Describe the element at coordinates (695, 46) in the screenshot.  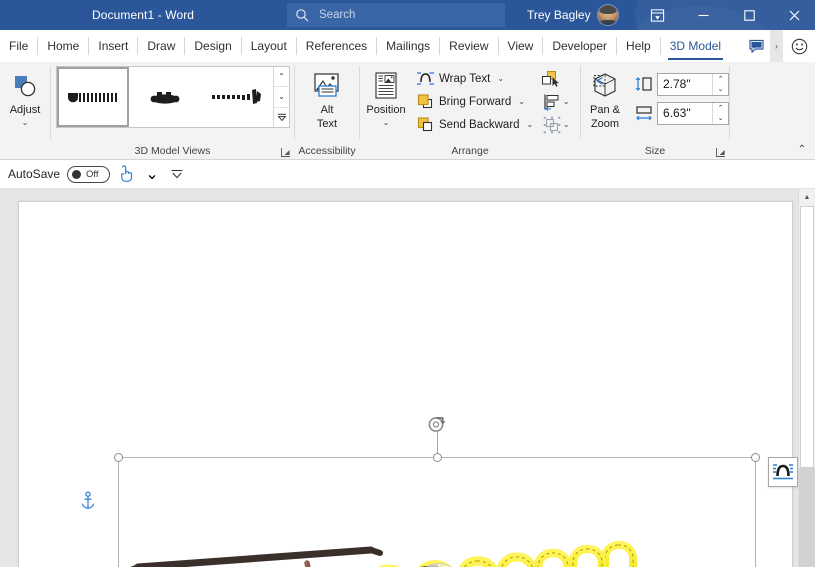
I see `tab-3d-model: 3D Model` at that location.